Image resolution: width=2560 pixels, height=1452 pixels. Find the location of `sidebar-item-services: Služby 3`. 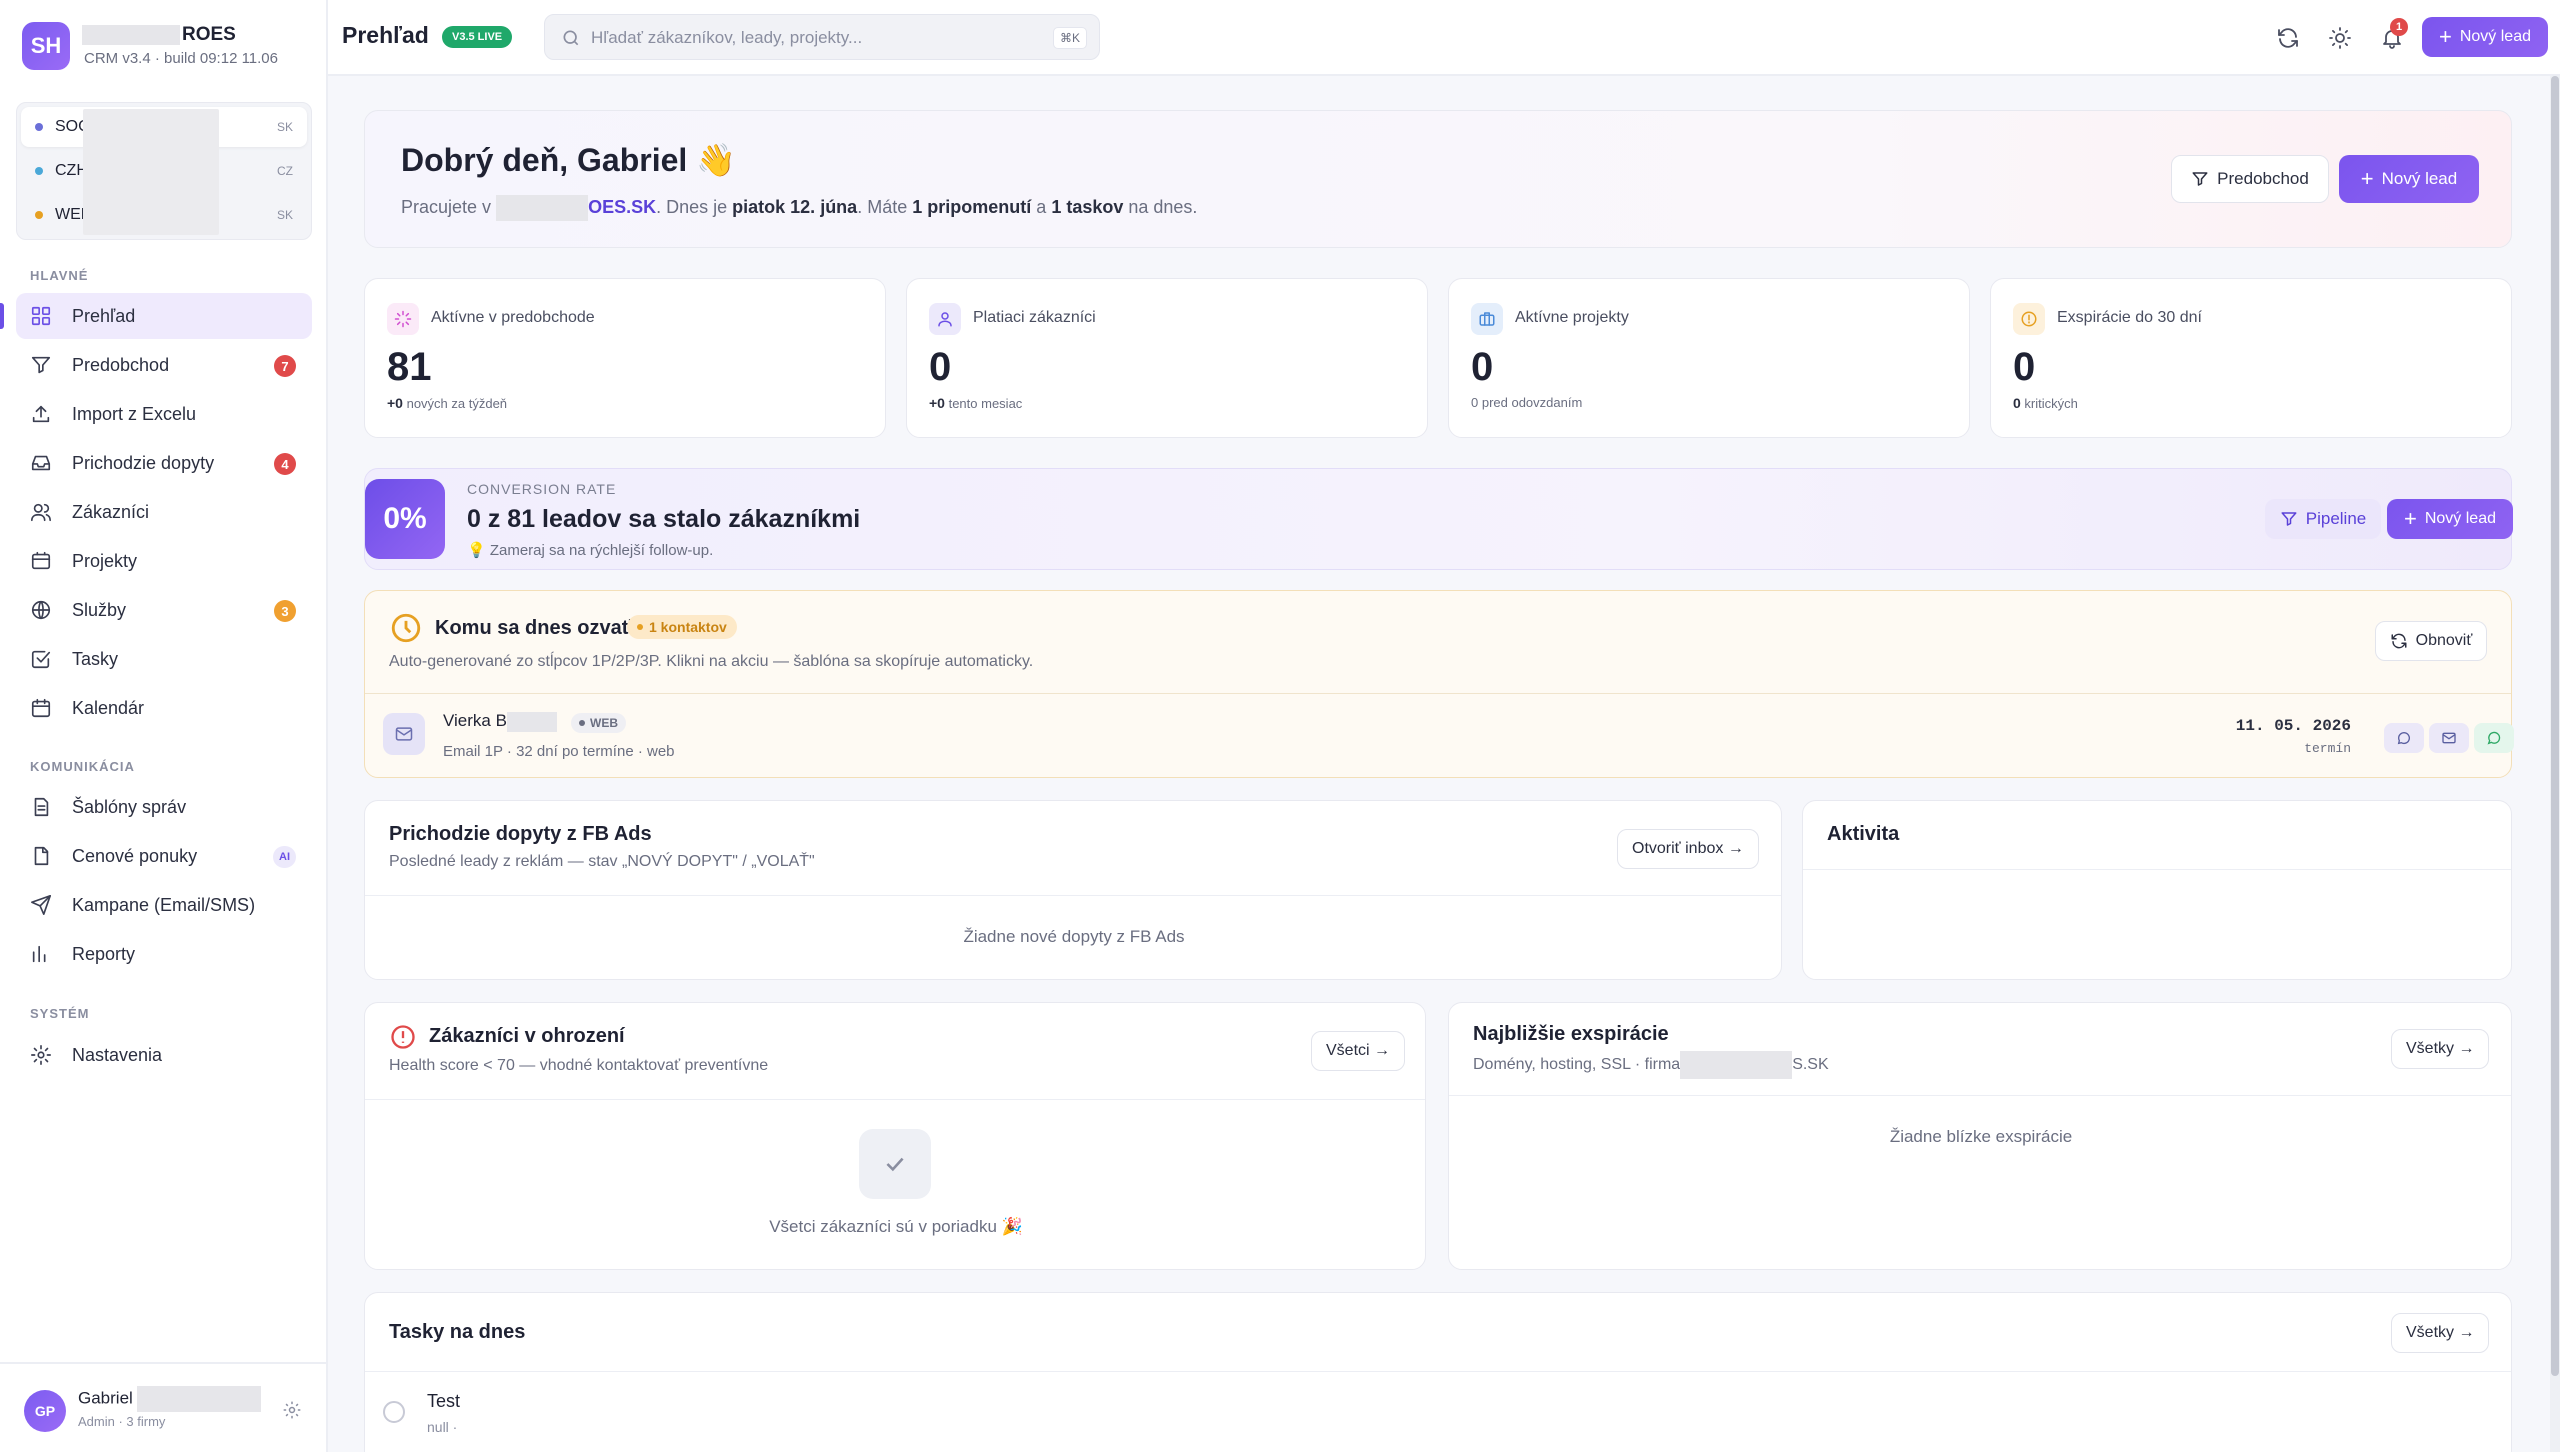

sidebar-item-services: Služby 3 is located at coordinates (164, 610).